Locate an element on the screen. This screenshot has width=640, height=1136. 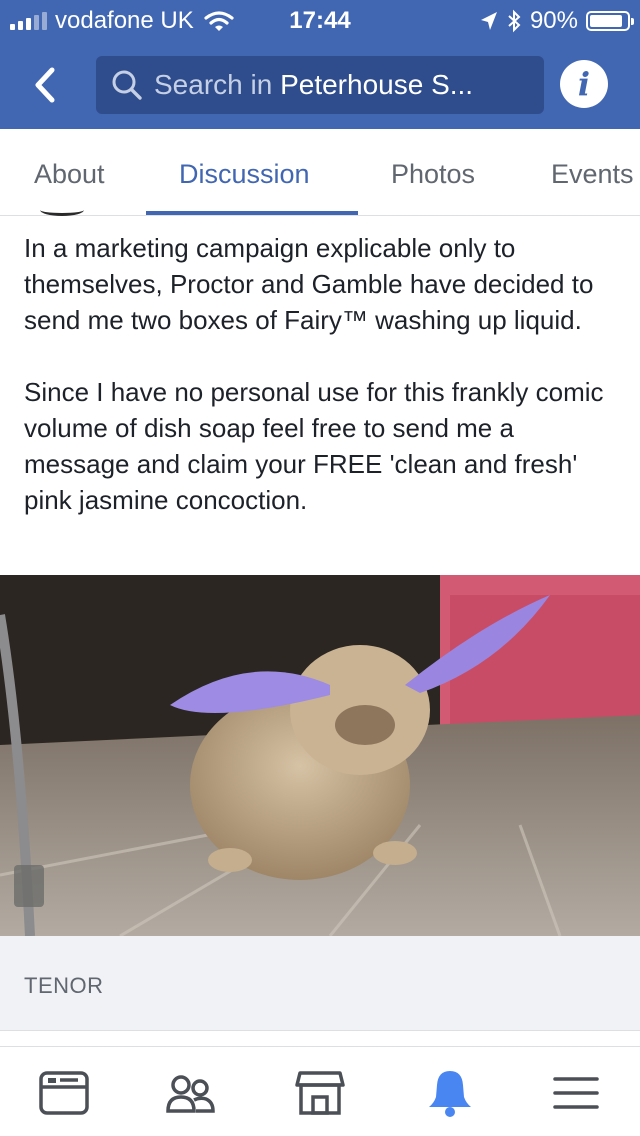
back-arrow-icon is located at coordinates (46, 85).